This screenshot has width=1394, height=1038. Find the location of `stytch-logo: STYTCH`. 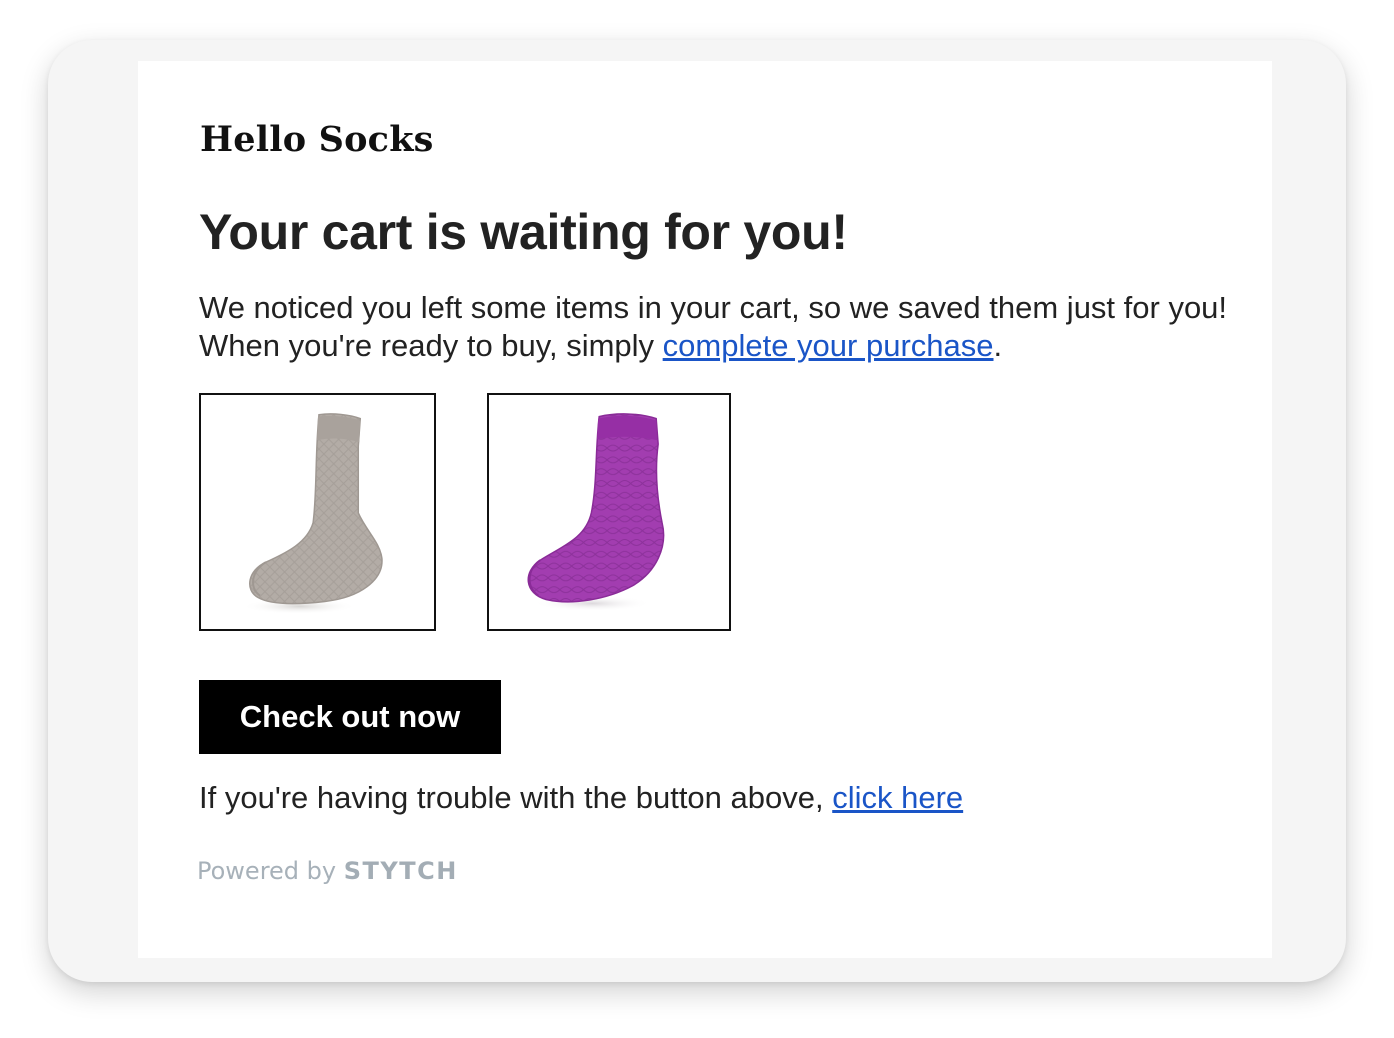

stytch-logo: STYTCH is located at coordinates (400, 871).